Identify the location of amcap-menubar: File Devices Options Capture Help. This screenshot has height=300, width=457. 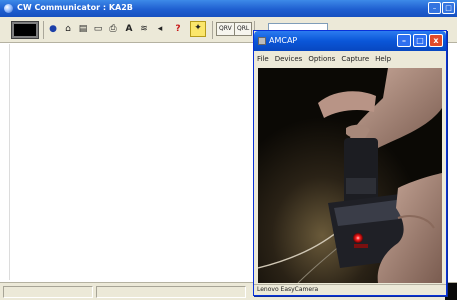
(350, 59).